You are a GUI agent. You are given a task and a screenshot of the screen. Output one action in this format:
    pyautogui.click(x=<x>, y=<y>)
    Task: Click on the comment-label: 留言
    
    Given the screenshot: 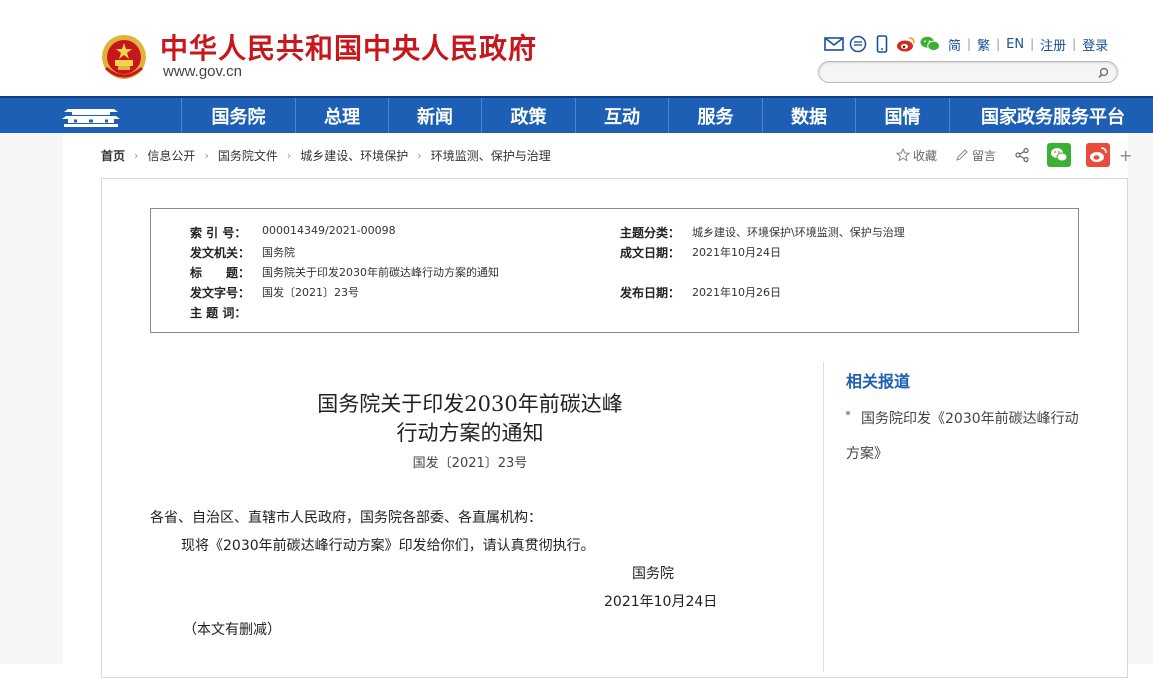 What is the action you would take?
    pyautogui.click(x=984, y=155)
    